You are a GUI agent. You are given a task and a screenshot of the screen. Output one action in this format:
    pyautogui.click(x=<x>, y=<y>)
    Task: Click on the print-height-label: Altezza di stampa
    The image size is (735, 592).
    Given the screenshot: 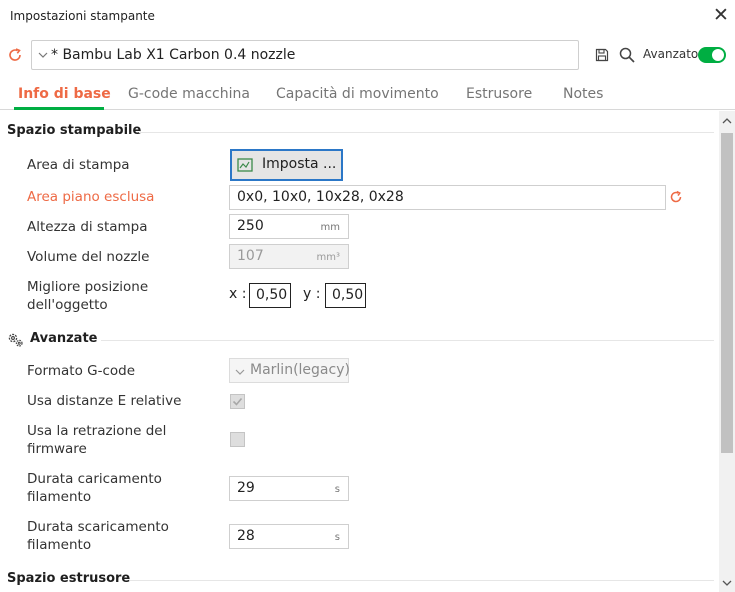 What is the action you would take?
    pyautogui.click(x=87, y=227)
    